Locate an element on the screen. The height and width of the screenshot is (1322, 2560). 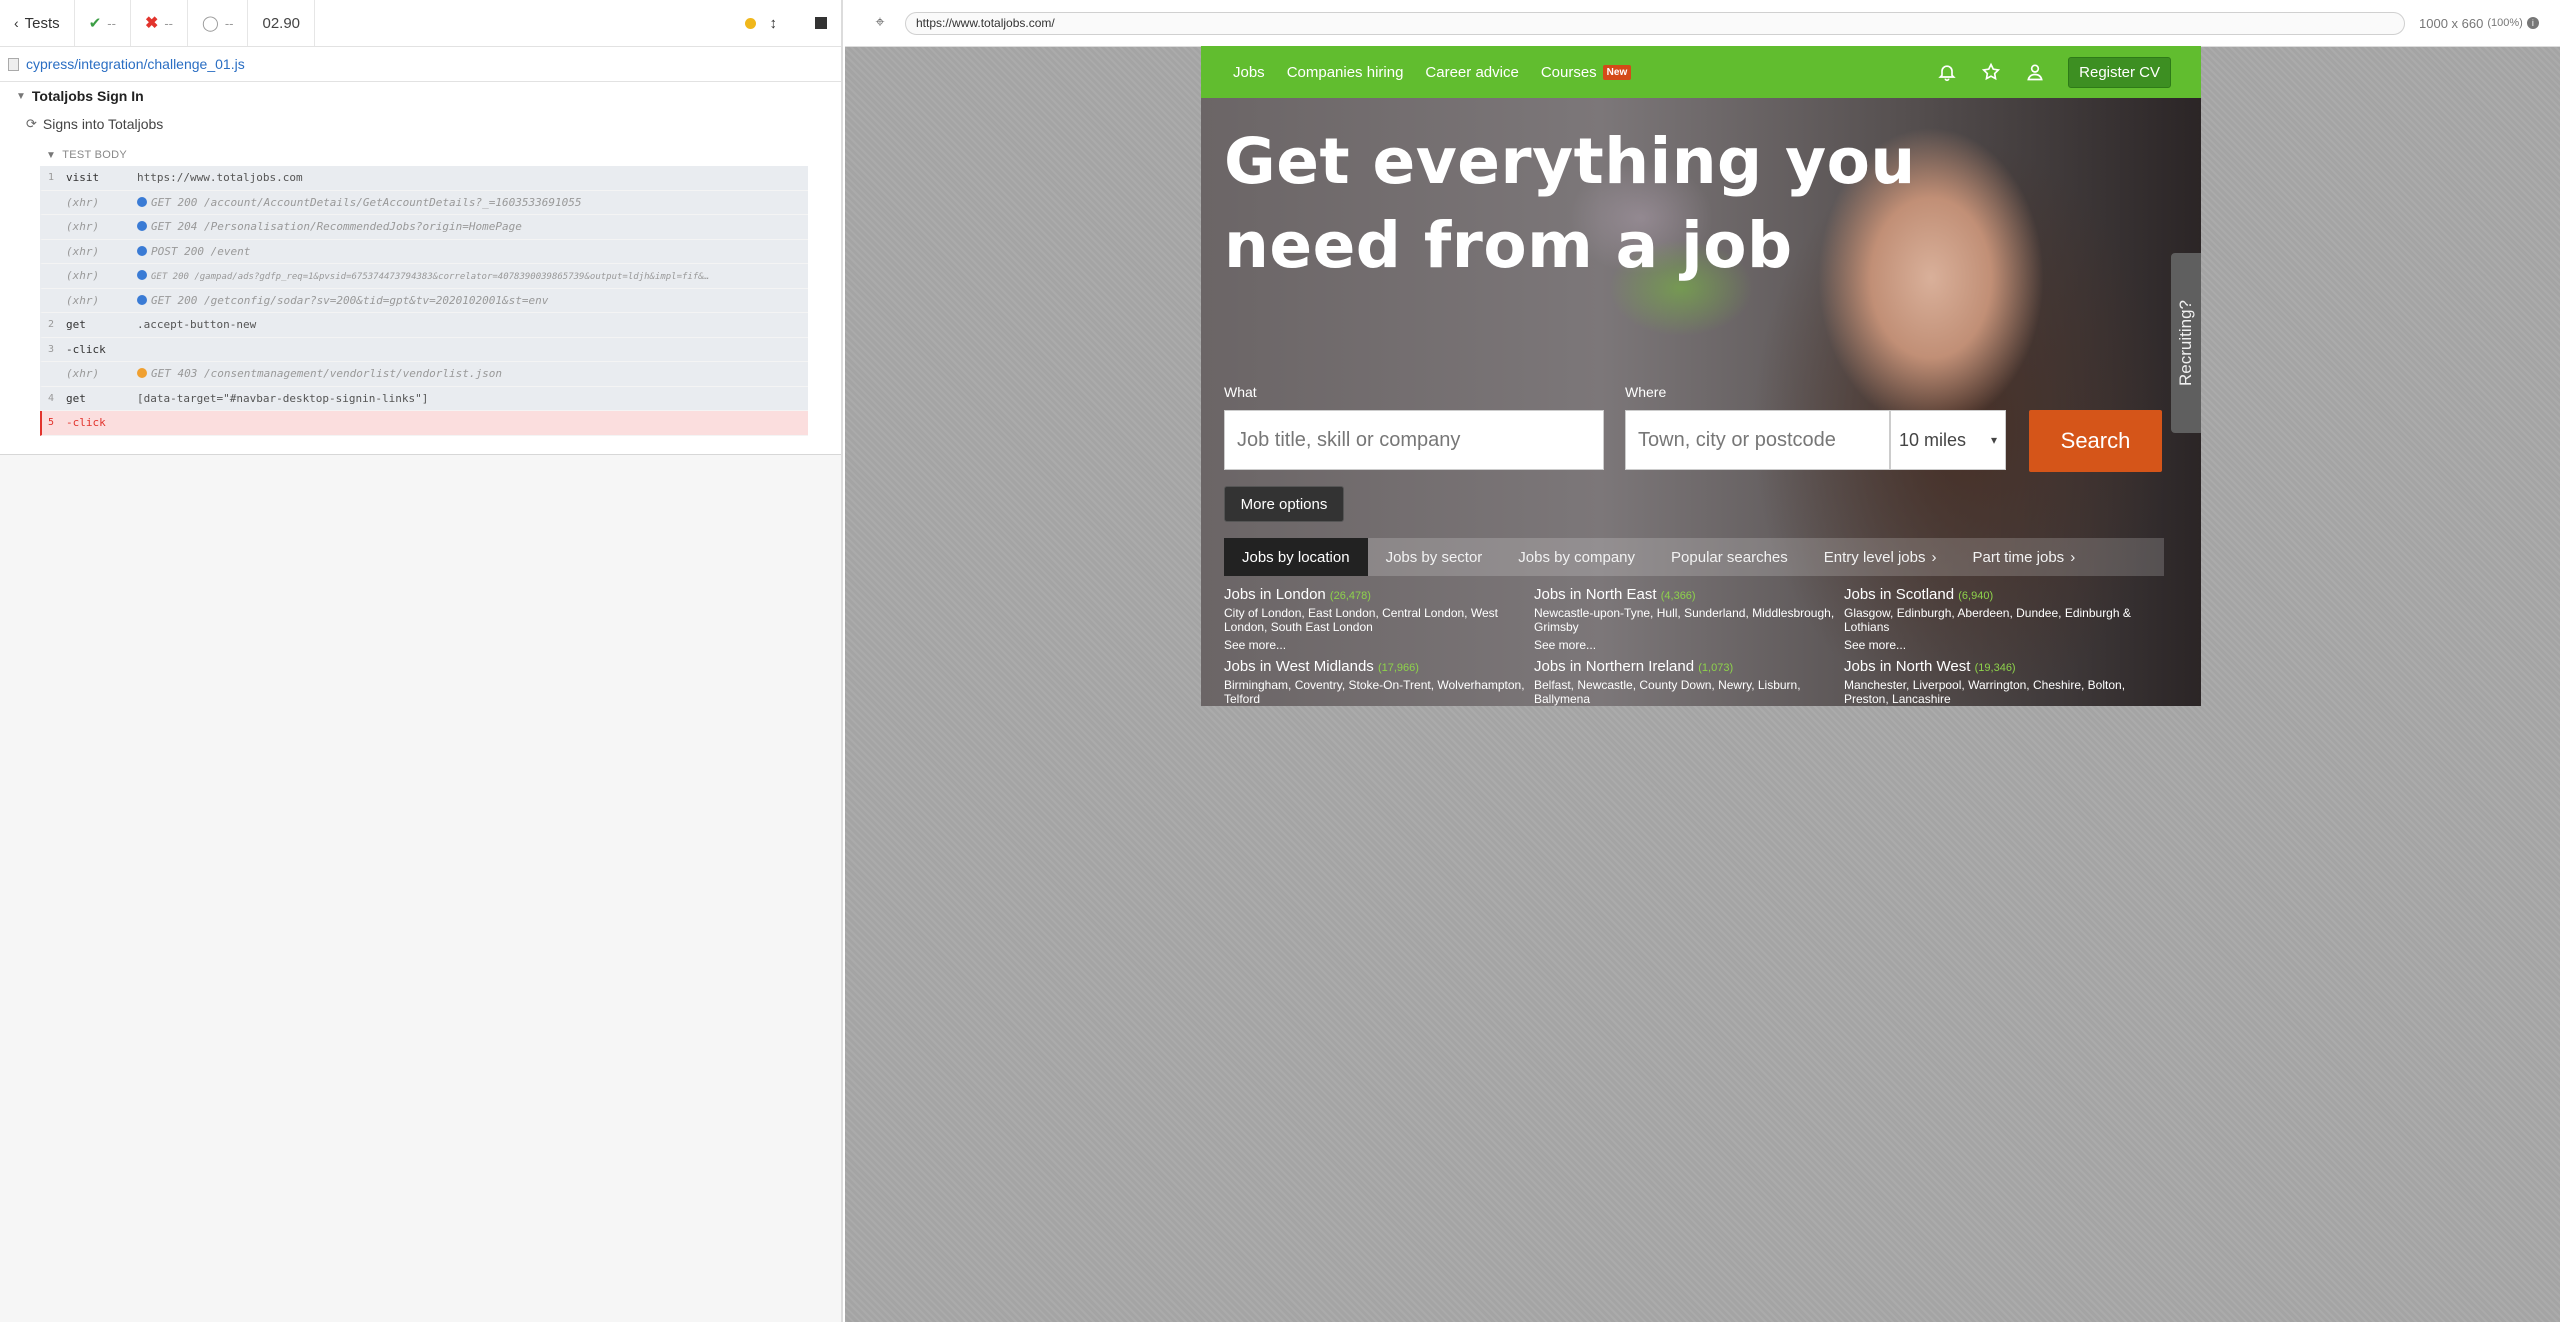
more-options-button: More options is located at coordinates (1284, 504).